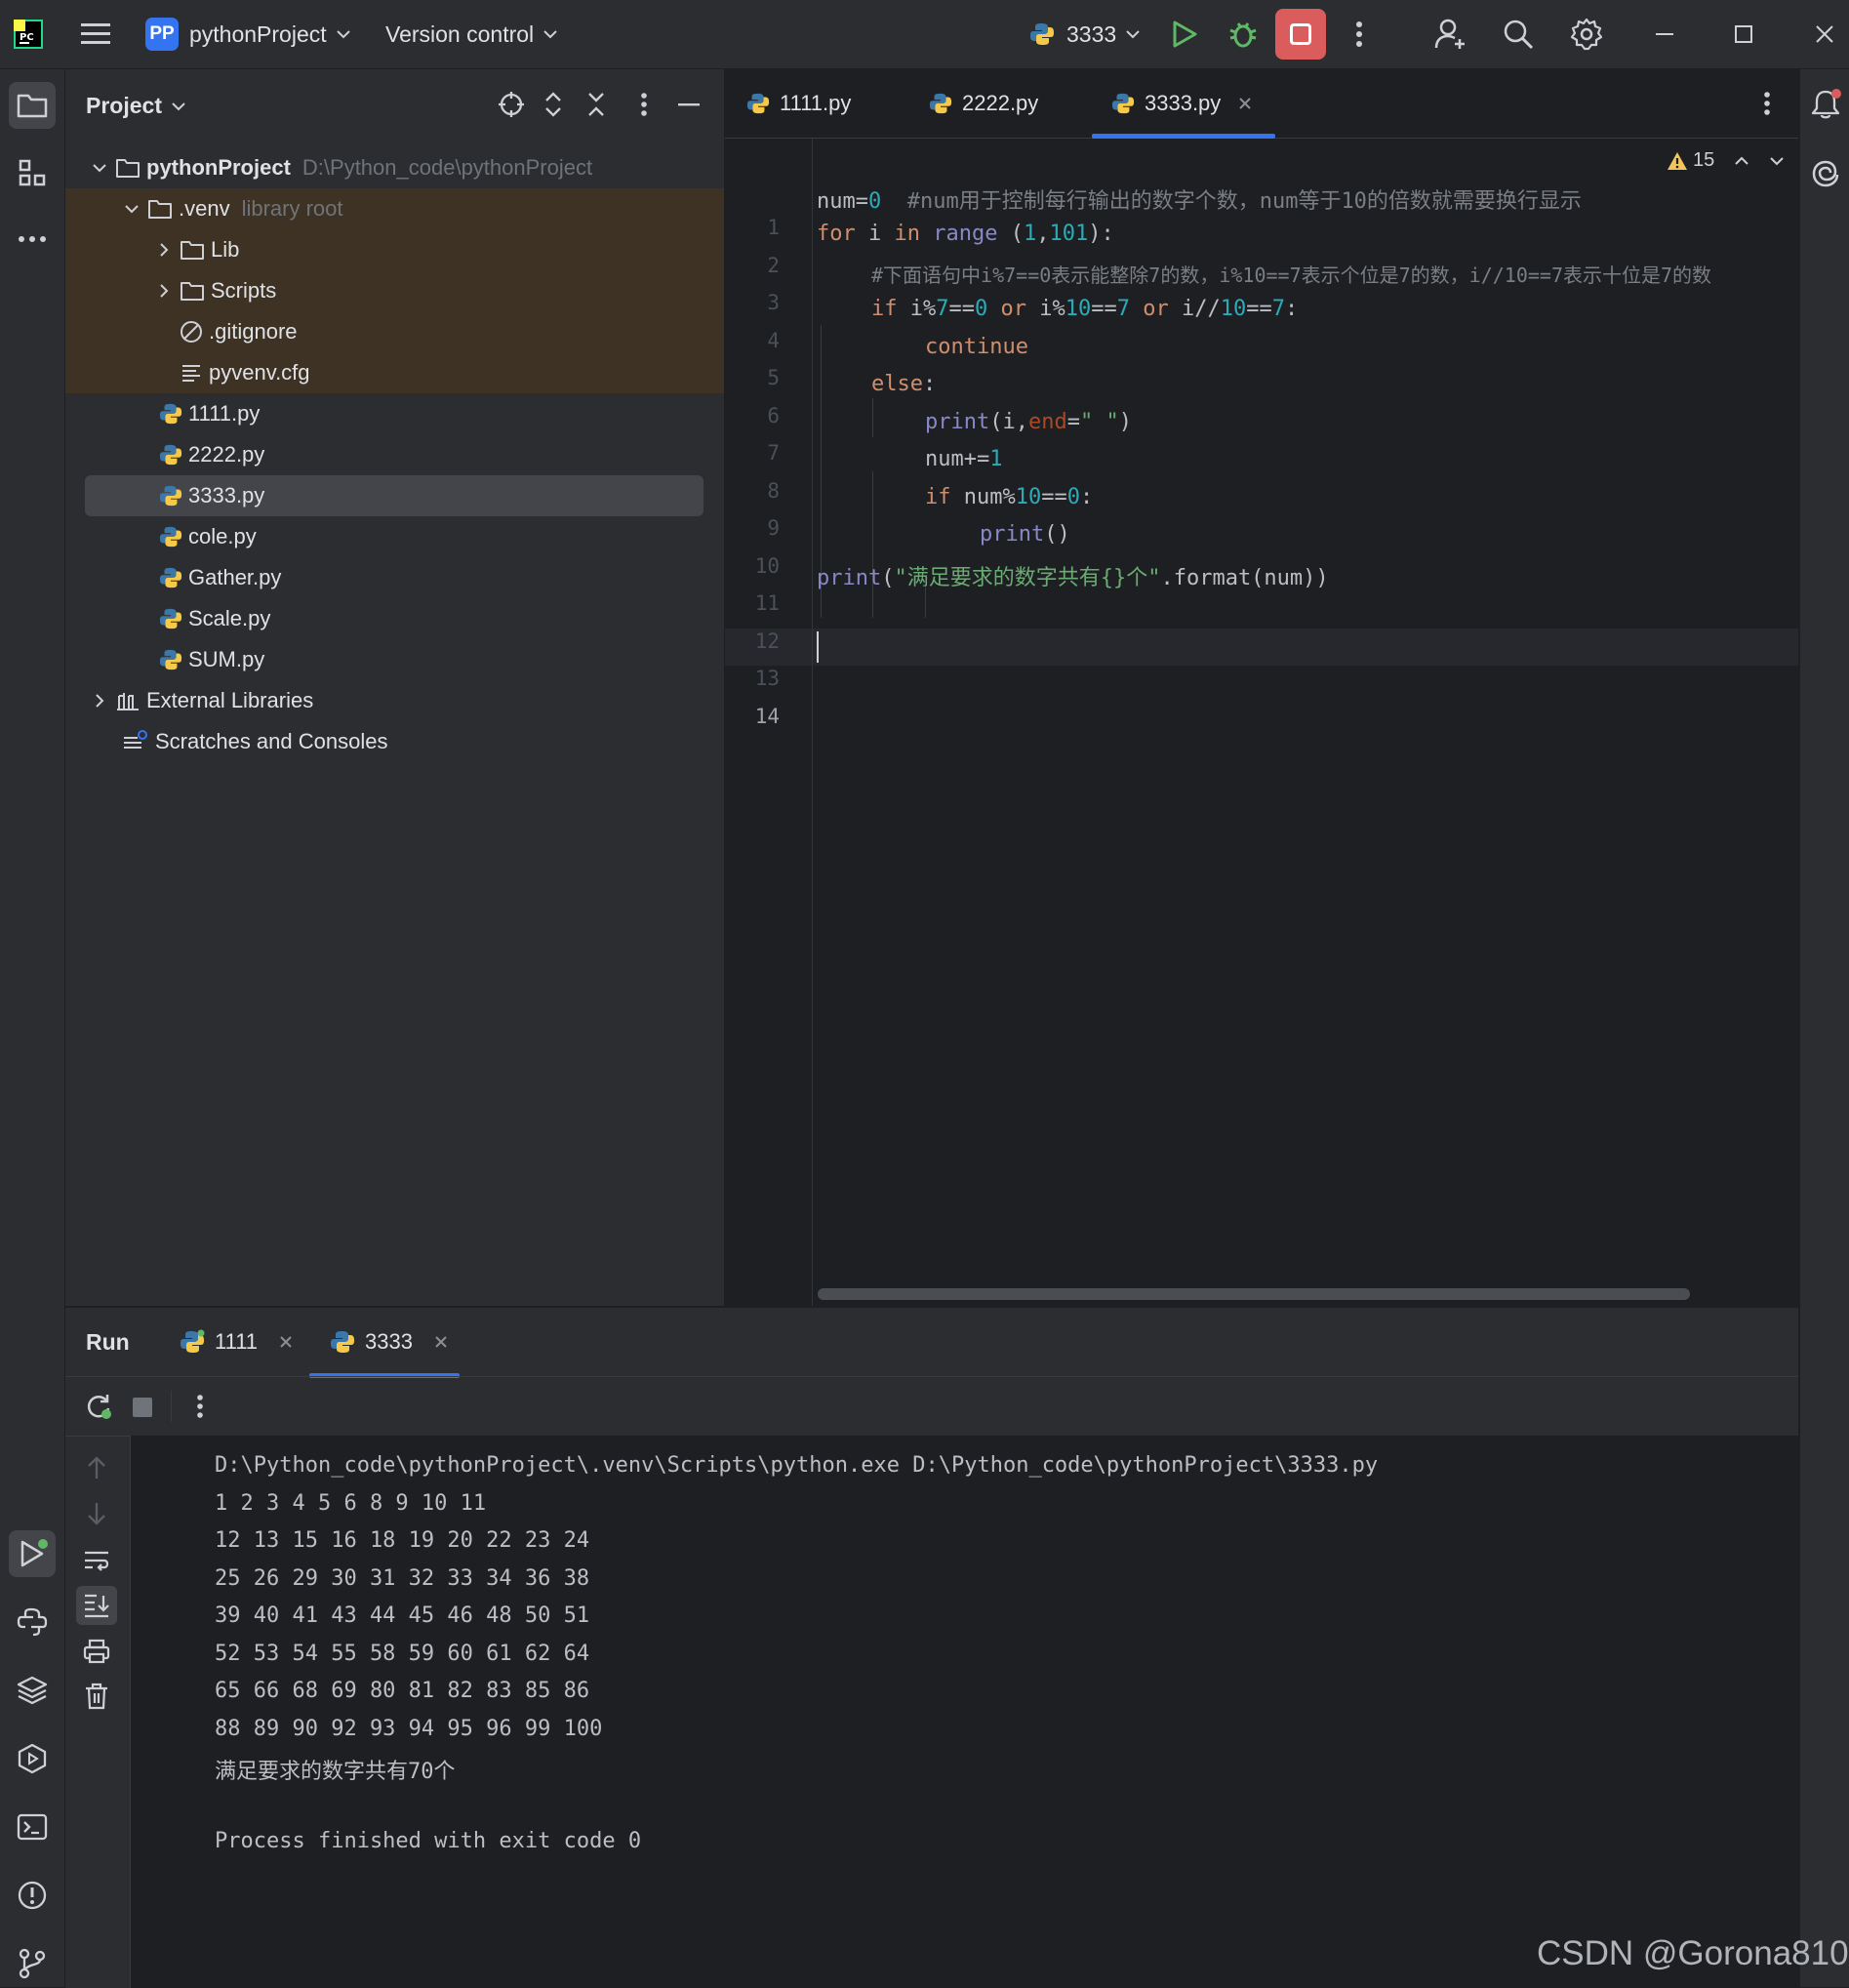 This screenshot has width=1849, height=1988. I want to click on settings-button, so click(1587, 34).